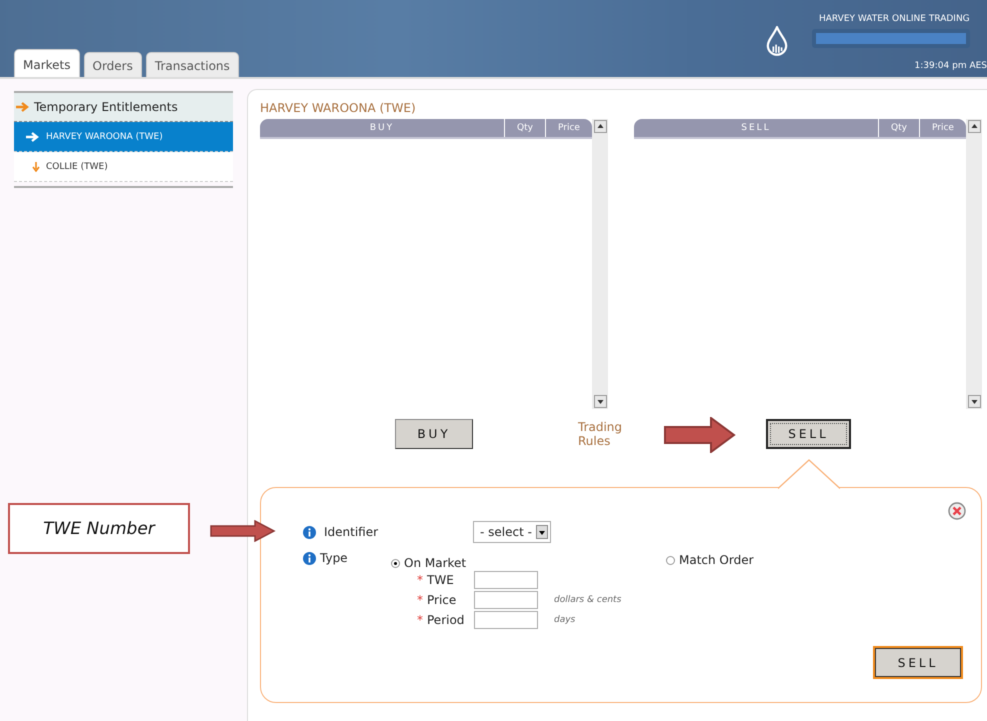 The image size is (987, 721). What do you see at coordinates (756, 128) in the screenshot?
I see `column-header: SELL` at bounding box center [756, 128].